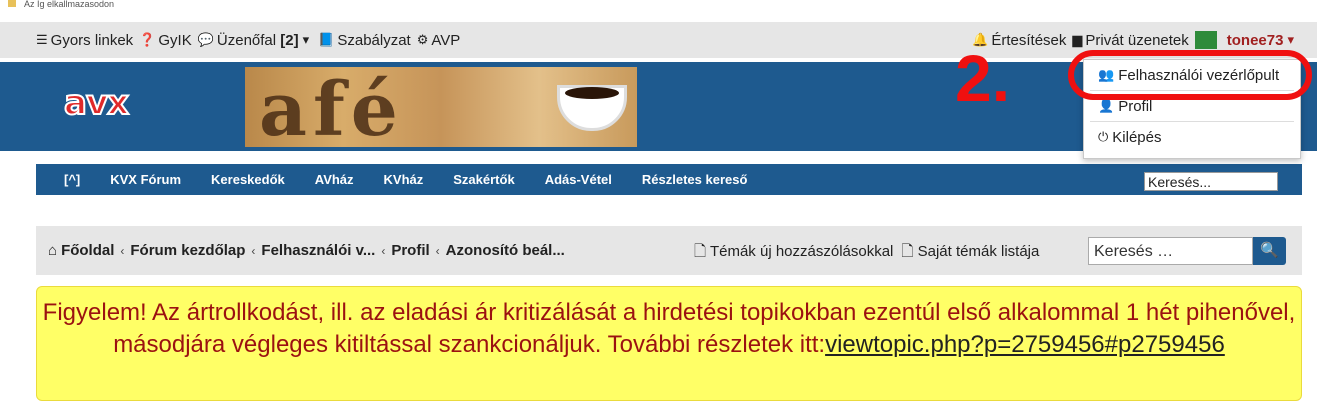 This screenshot has height=416, width=1317. Describe the element at coordinates (374, 40) in the screenshot. I see `rules-label: Szabályzat` at that location.